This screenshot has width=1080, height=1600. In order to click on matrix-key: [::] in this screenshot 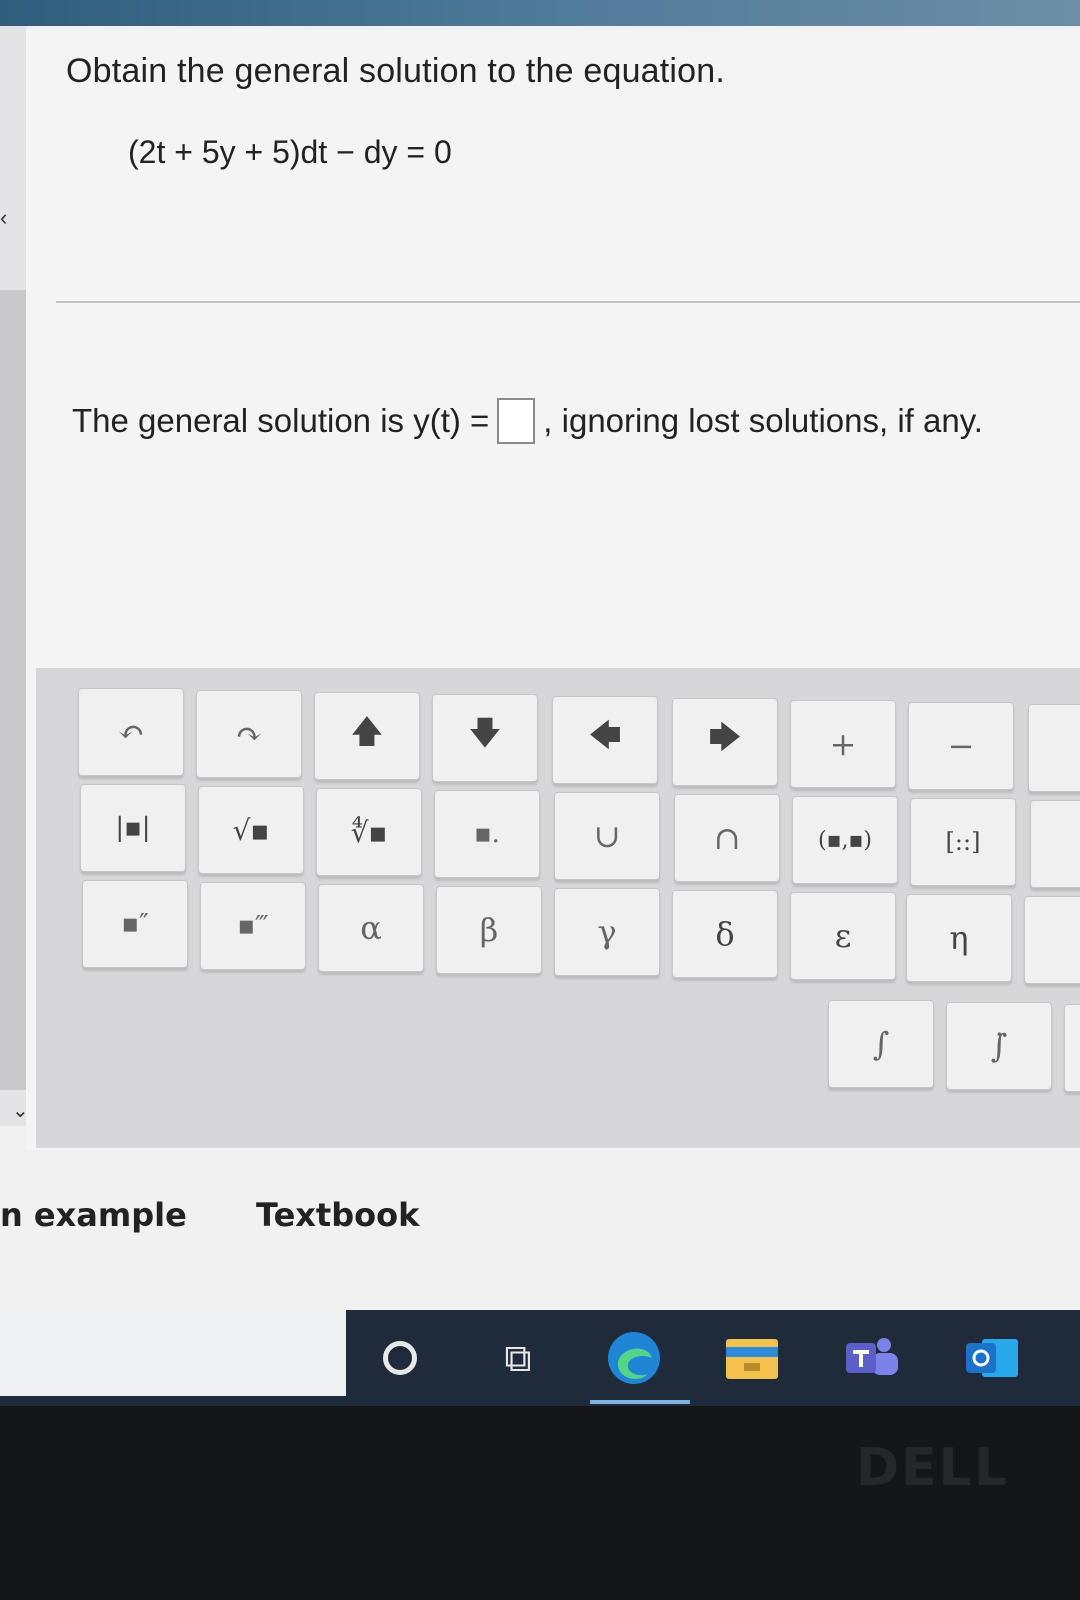, I will do `click(963, 842)`.